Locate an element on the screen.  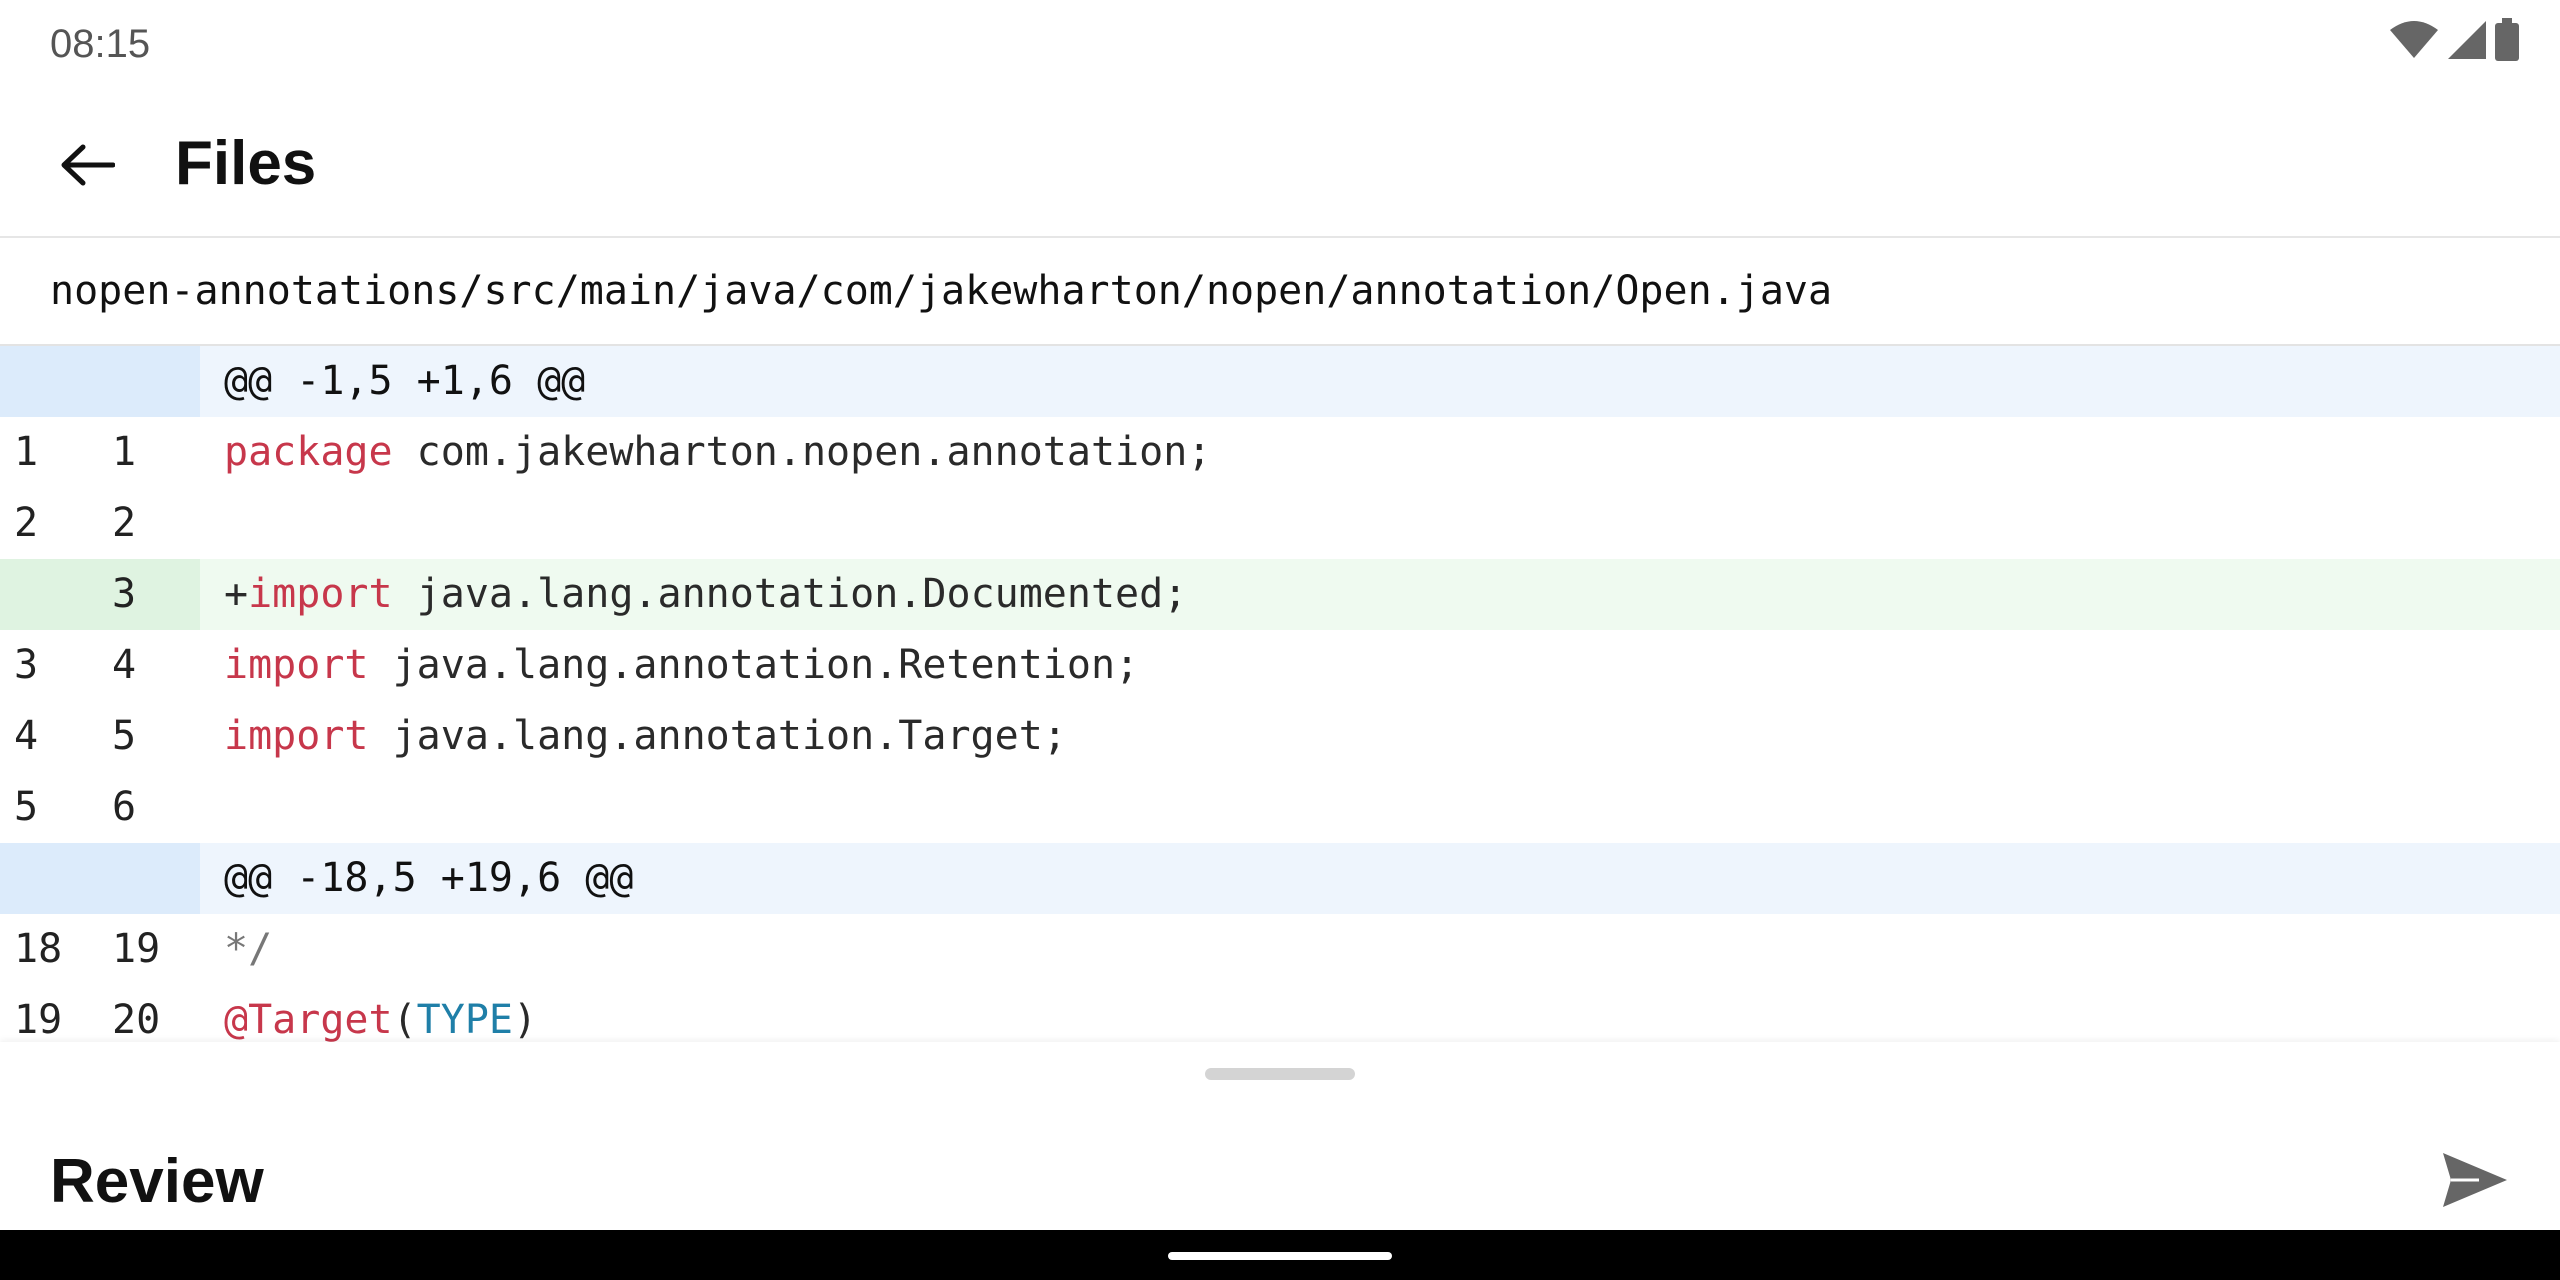
home-indicator is located at coordinates (1280, 1256).